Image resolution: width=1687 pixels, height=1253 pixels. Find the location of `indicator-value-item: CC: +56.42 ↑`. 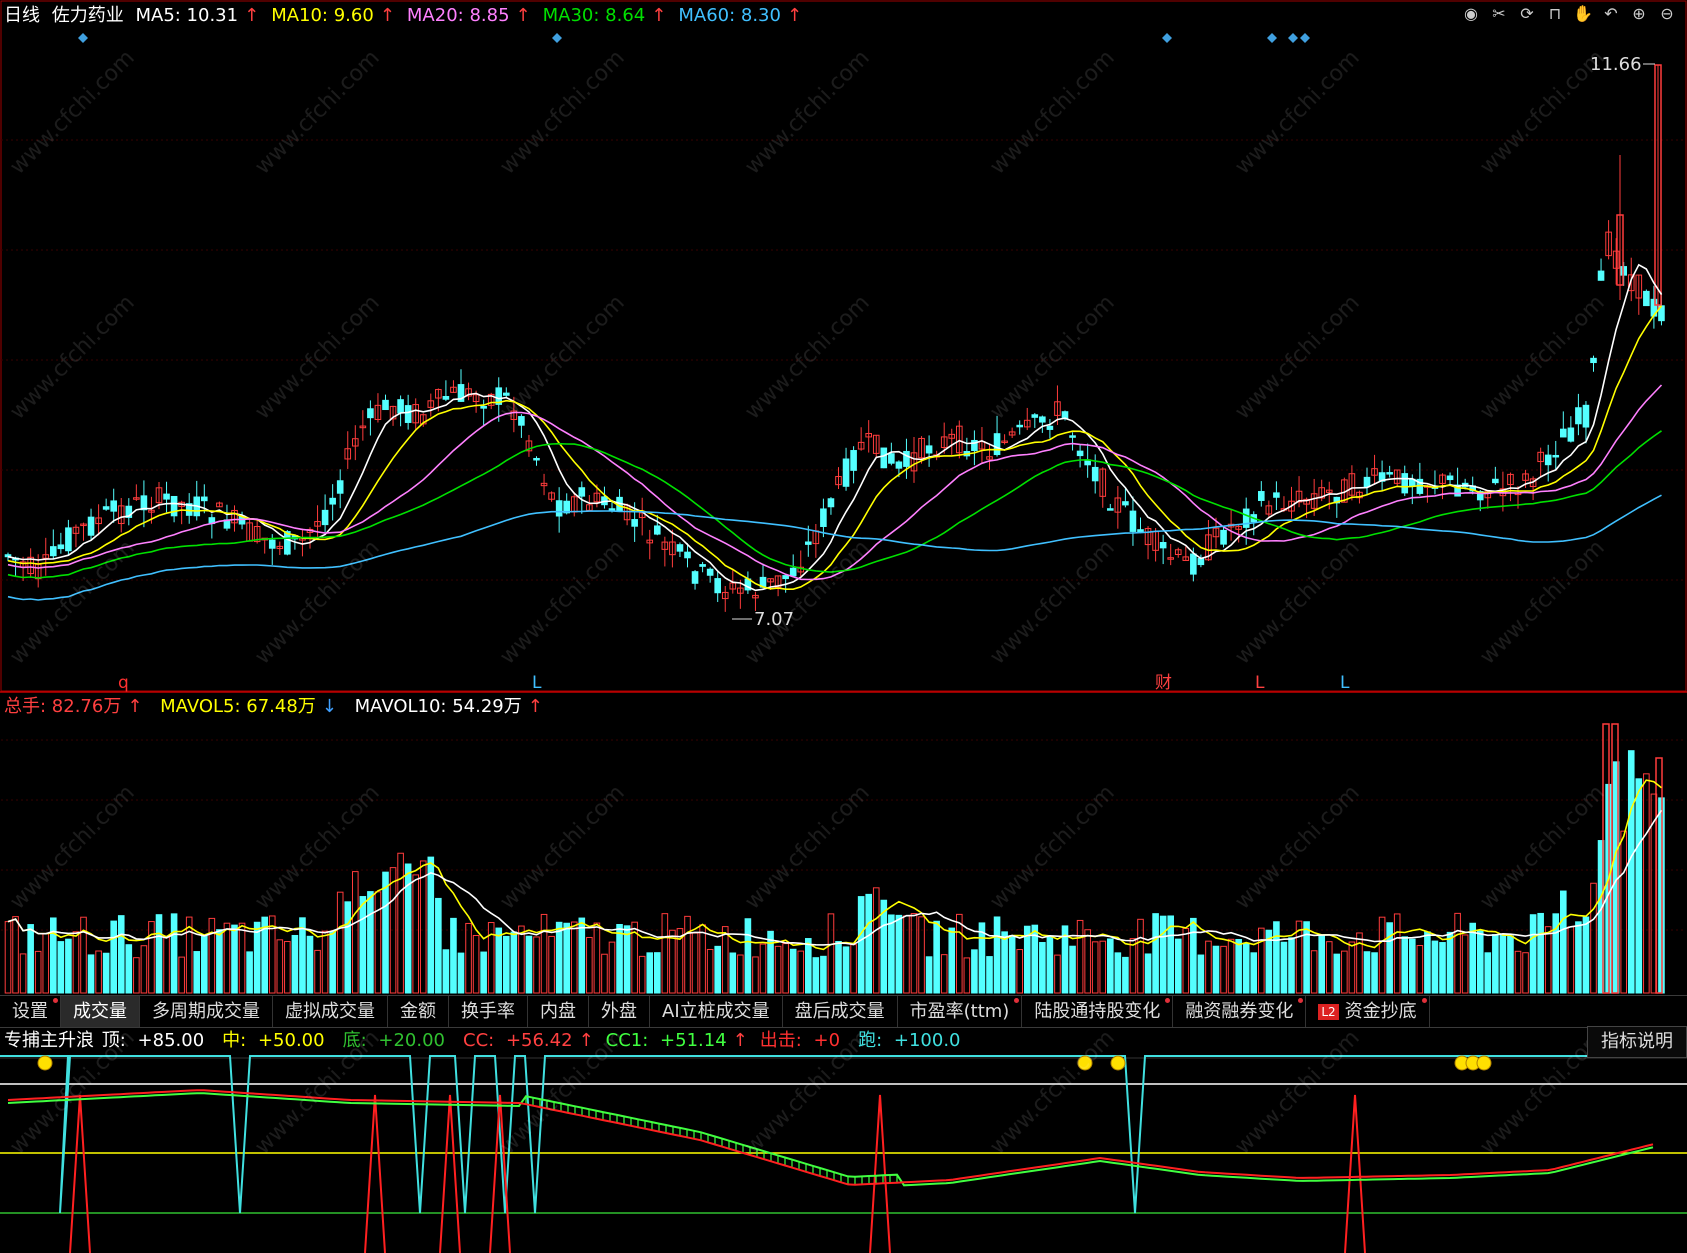

indicator-value-item: CC: +56.42 ↑ is located at coordinates (528, 1040).